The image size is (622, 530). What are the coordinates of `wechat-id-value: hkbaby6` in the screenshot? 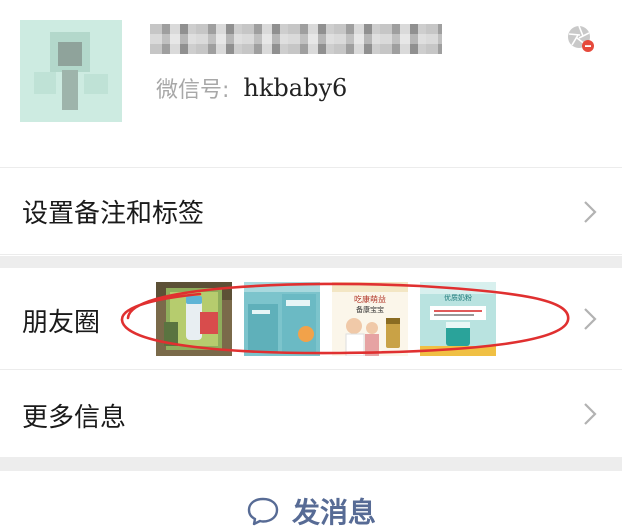 It's located at (295, 88).